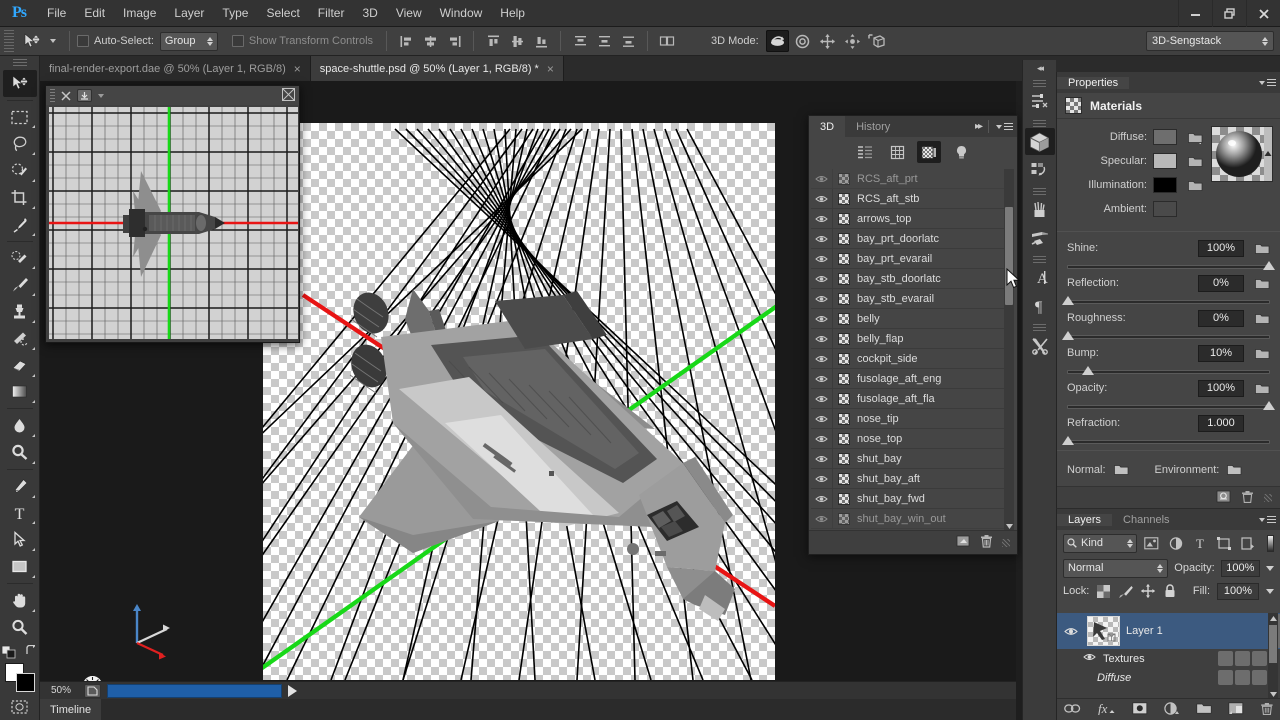 The width and height of the screenshot is (1280, 720). What do you see at coordinates (777, 41) in the screenshot?
I see `rotate-3d-icon` at bounding box center [777, 41].